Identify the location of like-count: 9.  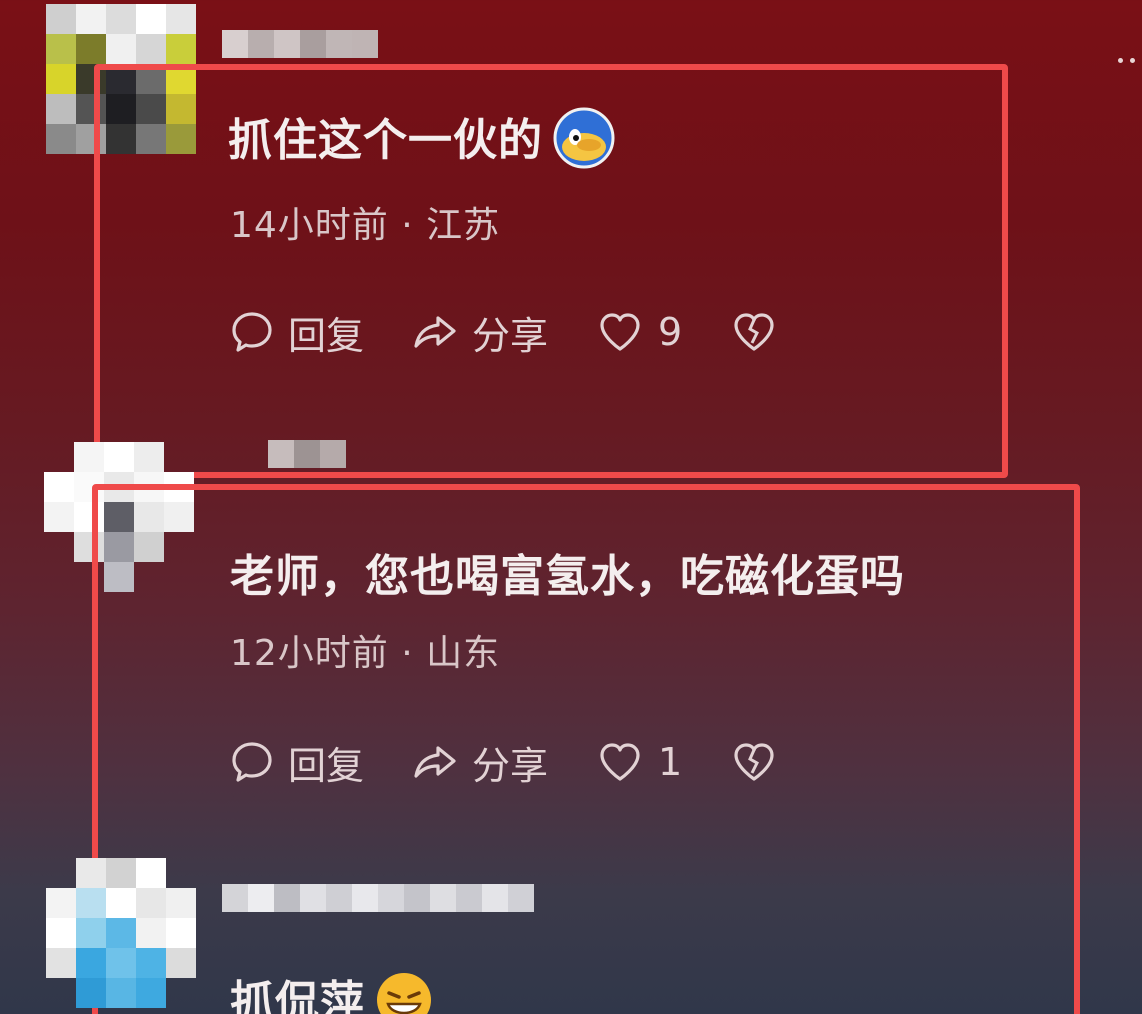
(670, 332).